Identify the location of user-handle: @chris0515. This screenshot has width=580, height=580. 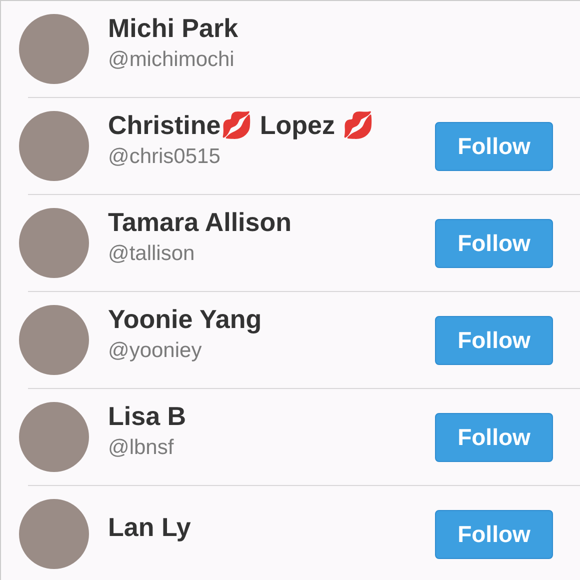
(165, 156).